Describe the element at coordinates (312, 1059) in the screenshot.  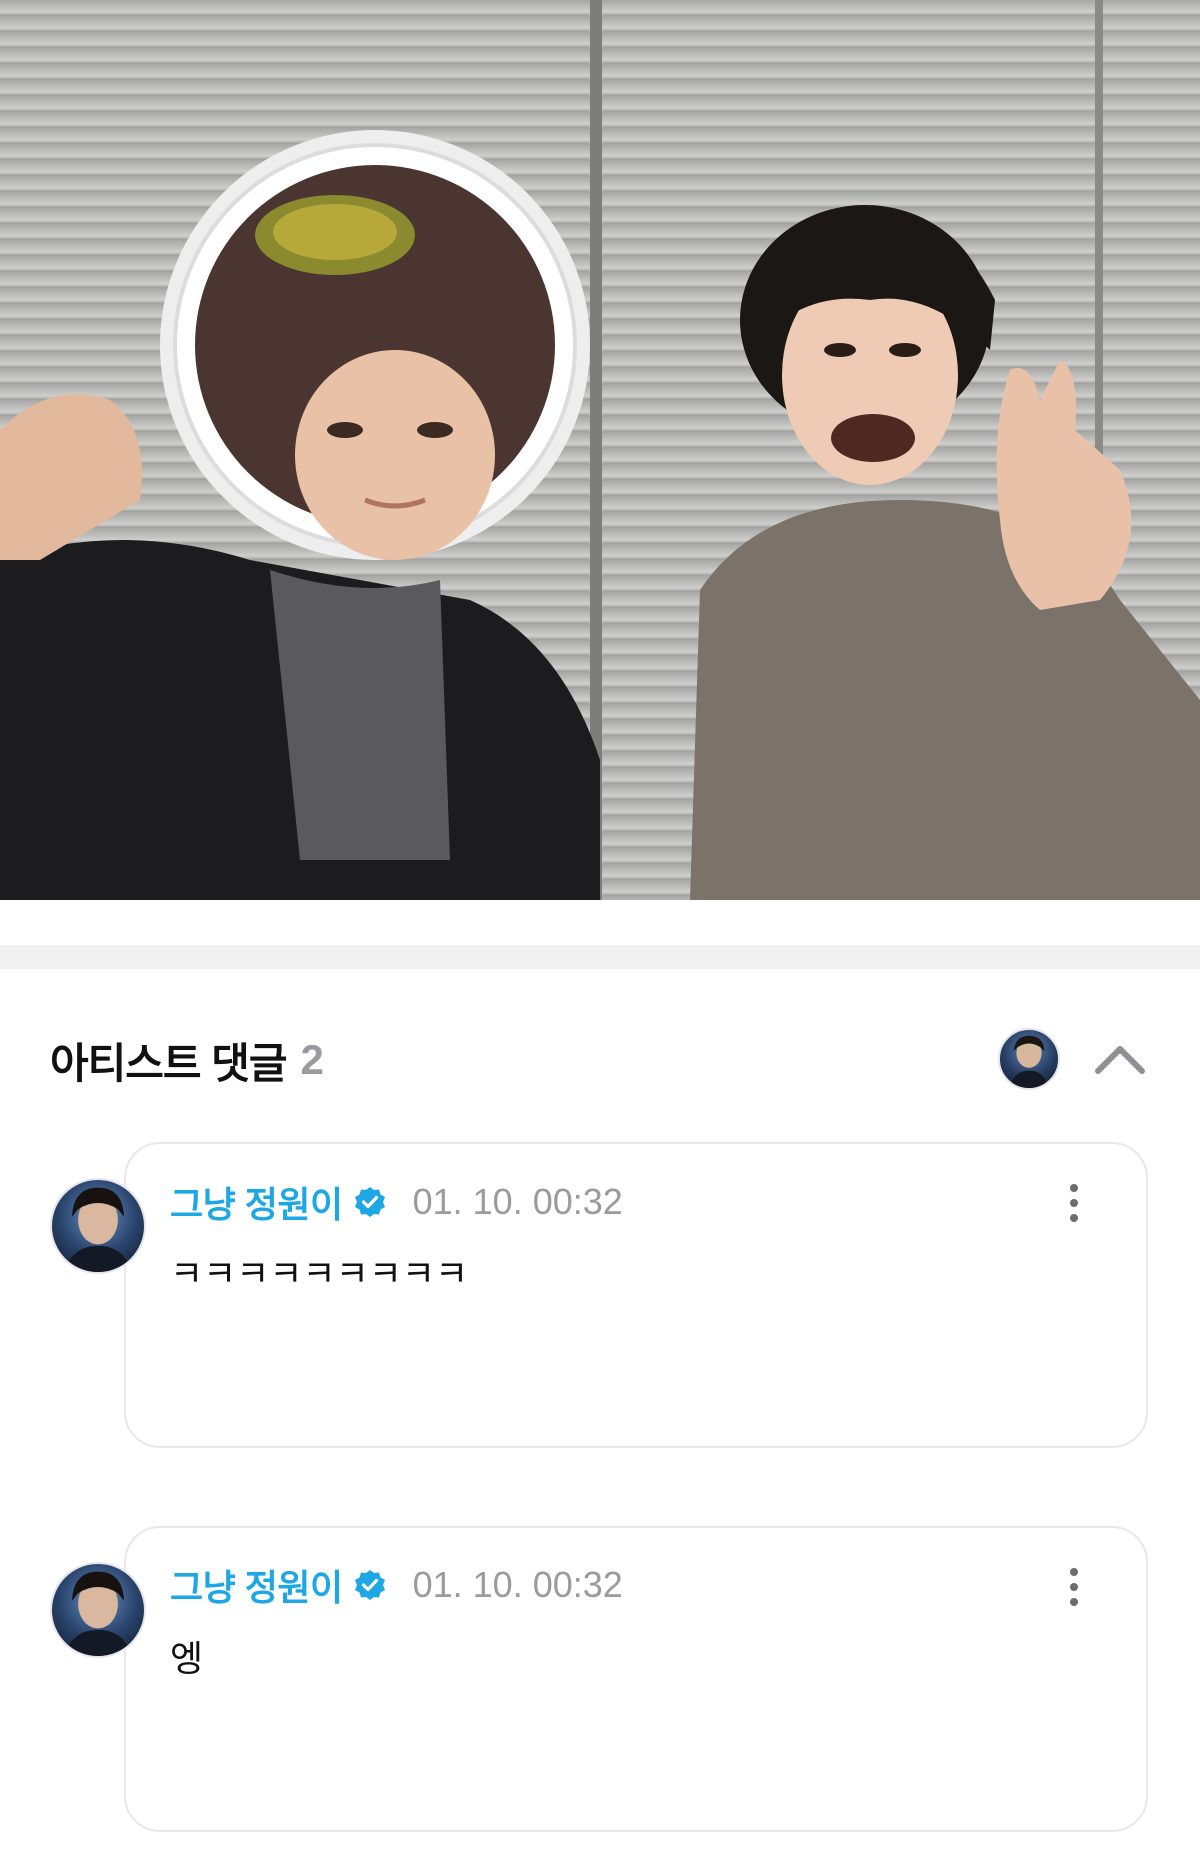
I see `comment-count: 2` at that location.